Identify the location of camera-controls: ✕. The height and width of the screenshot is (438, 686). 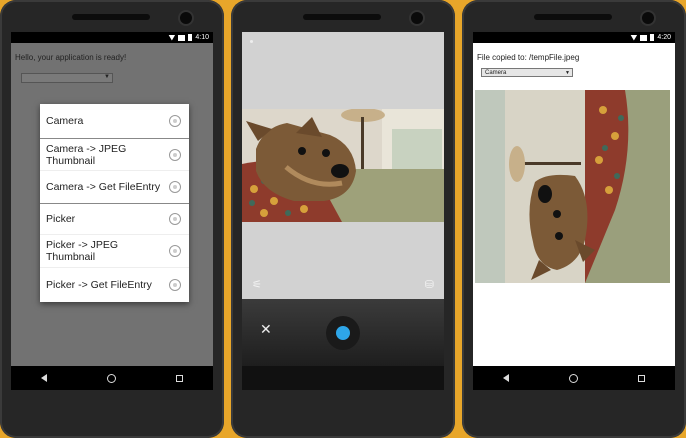
(343, 332).